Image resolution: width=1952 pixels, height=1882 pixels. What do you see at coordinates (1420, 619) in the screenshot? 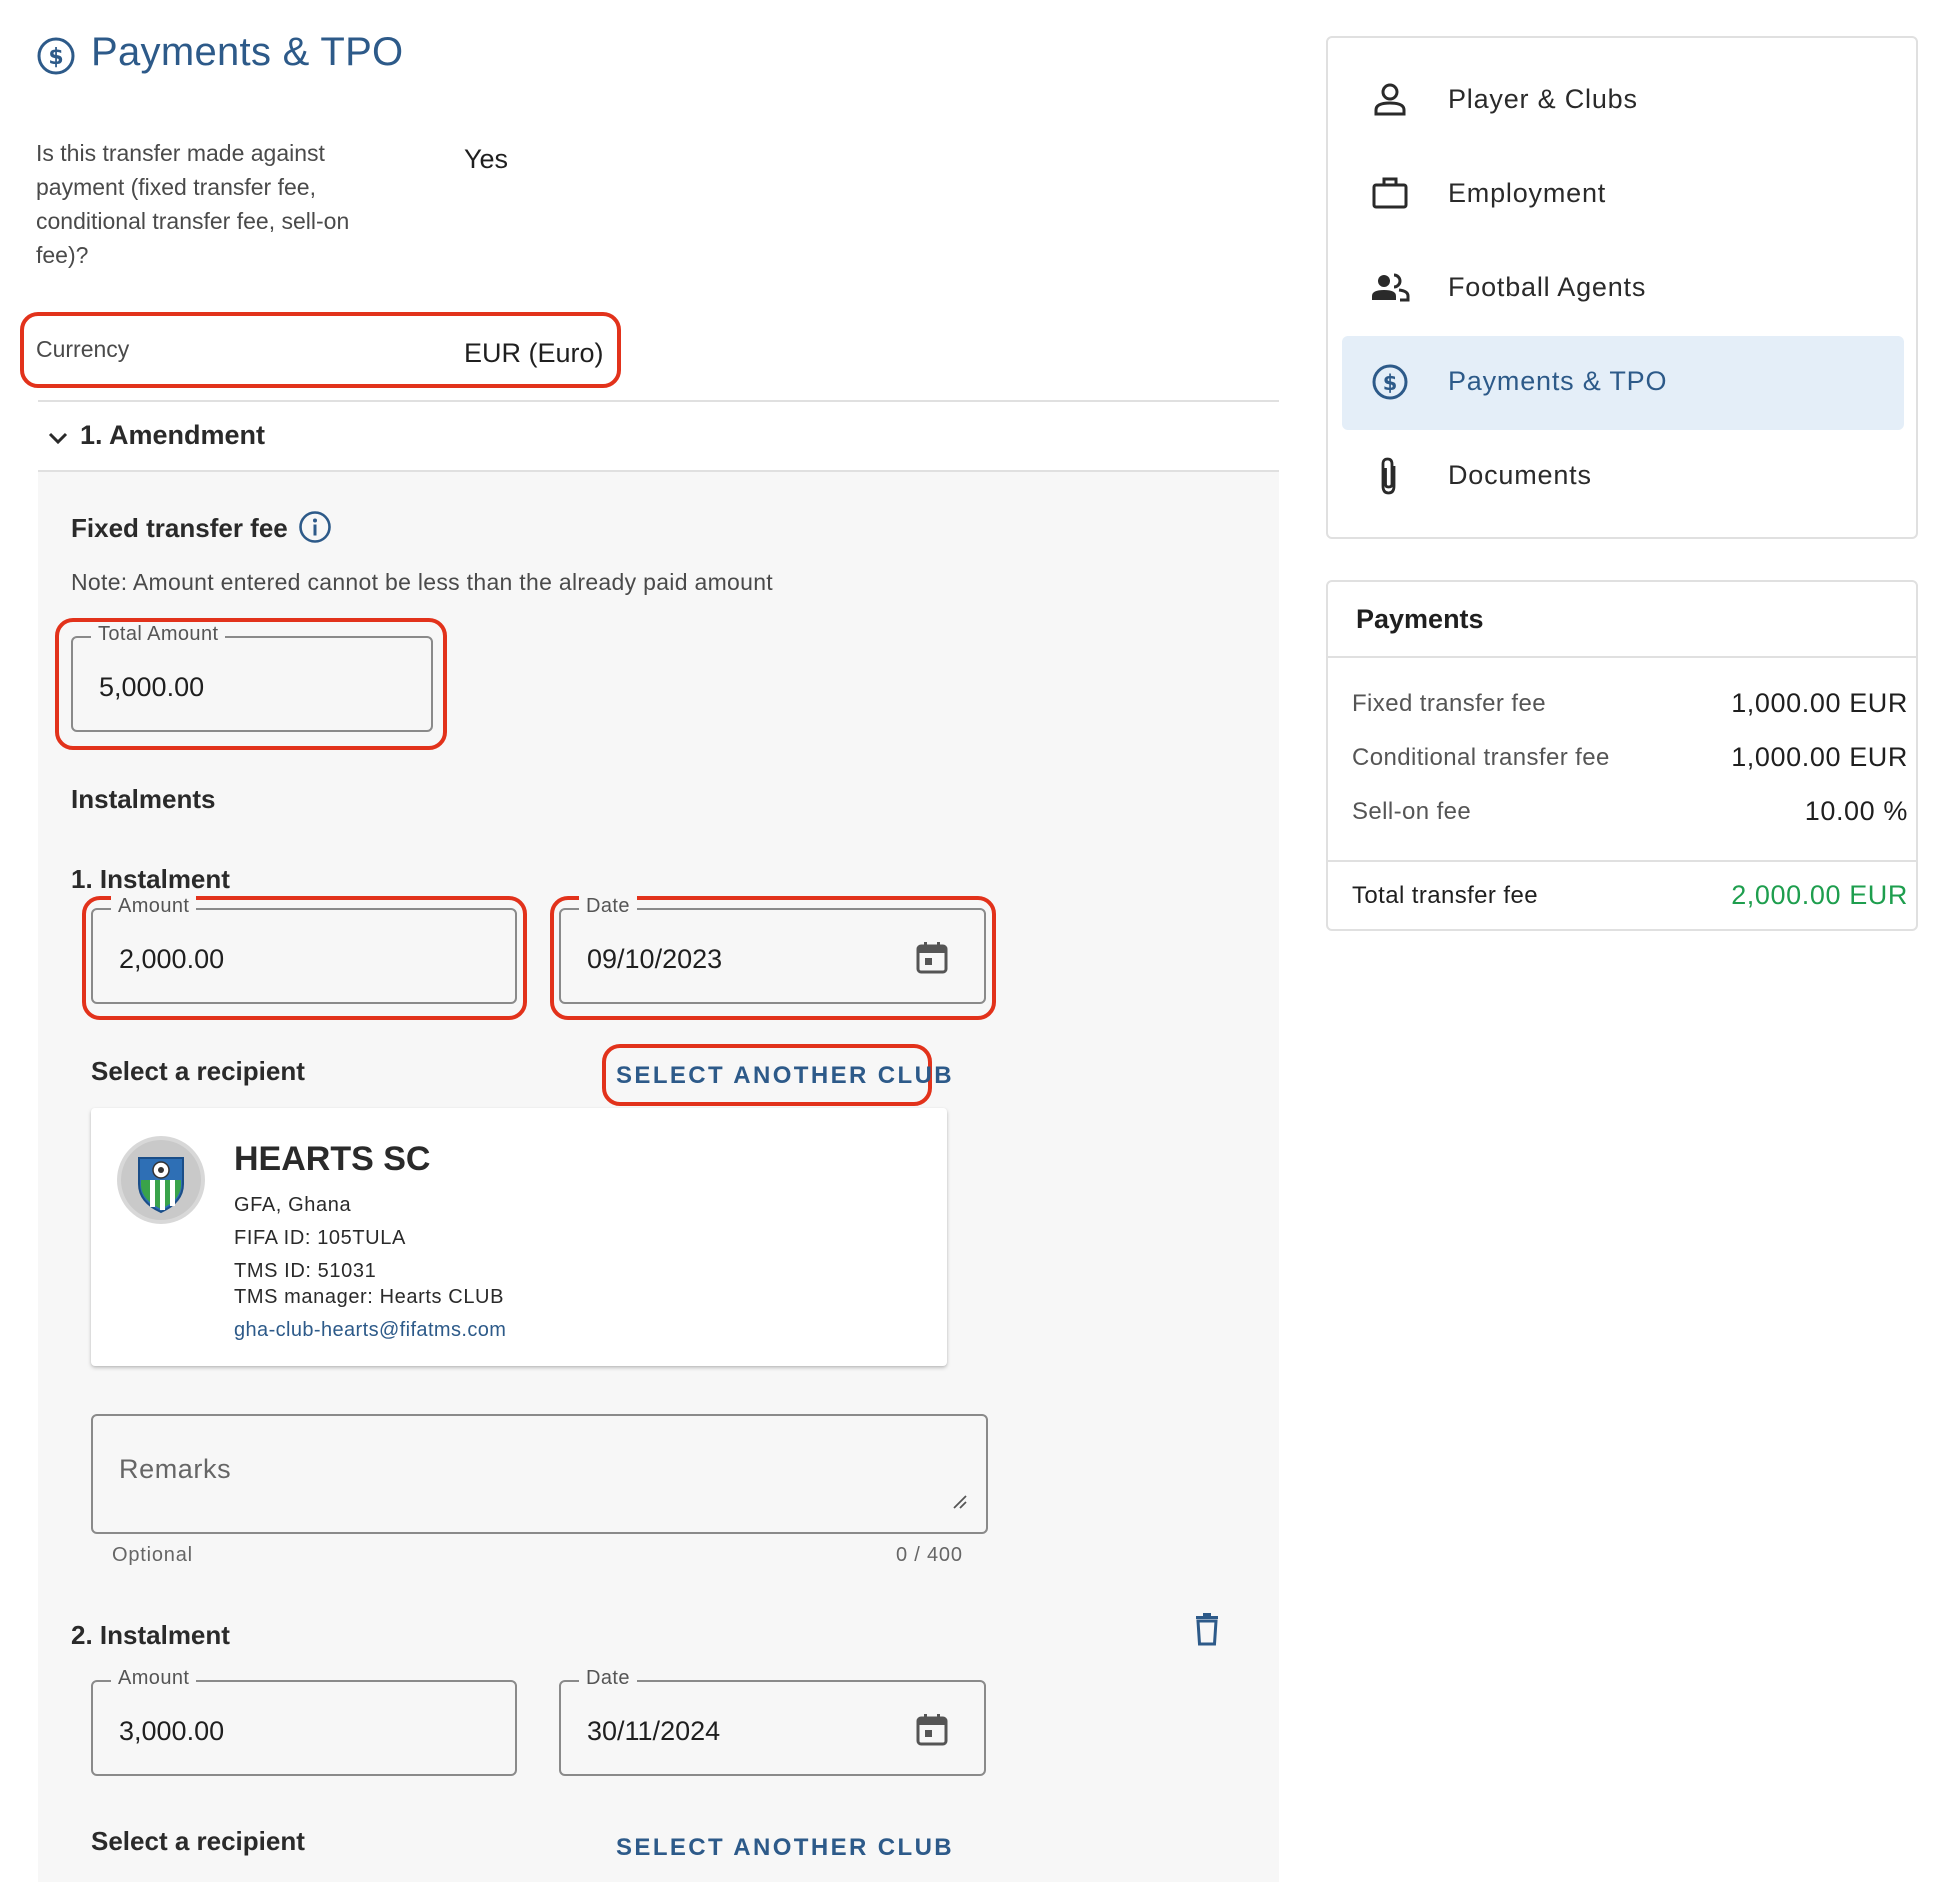
I see `payments-summary-title: Payments` at bounding box center [1420, 619].